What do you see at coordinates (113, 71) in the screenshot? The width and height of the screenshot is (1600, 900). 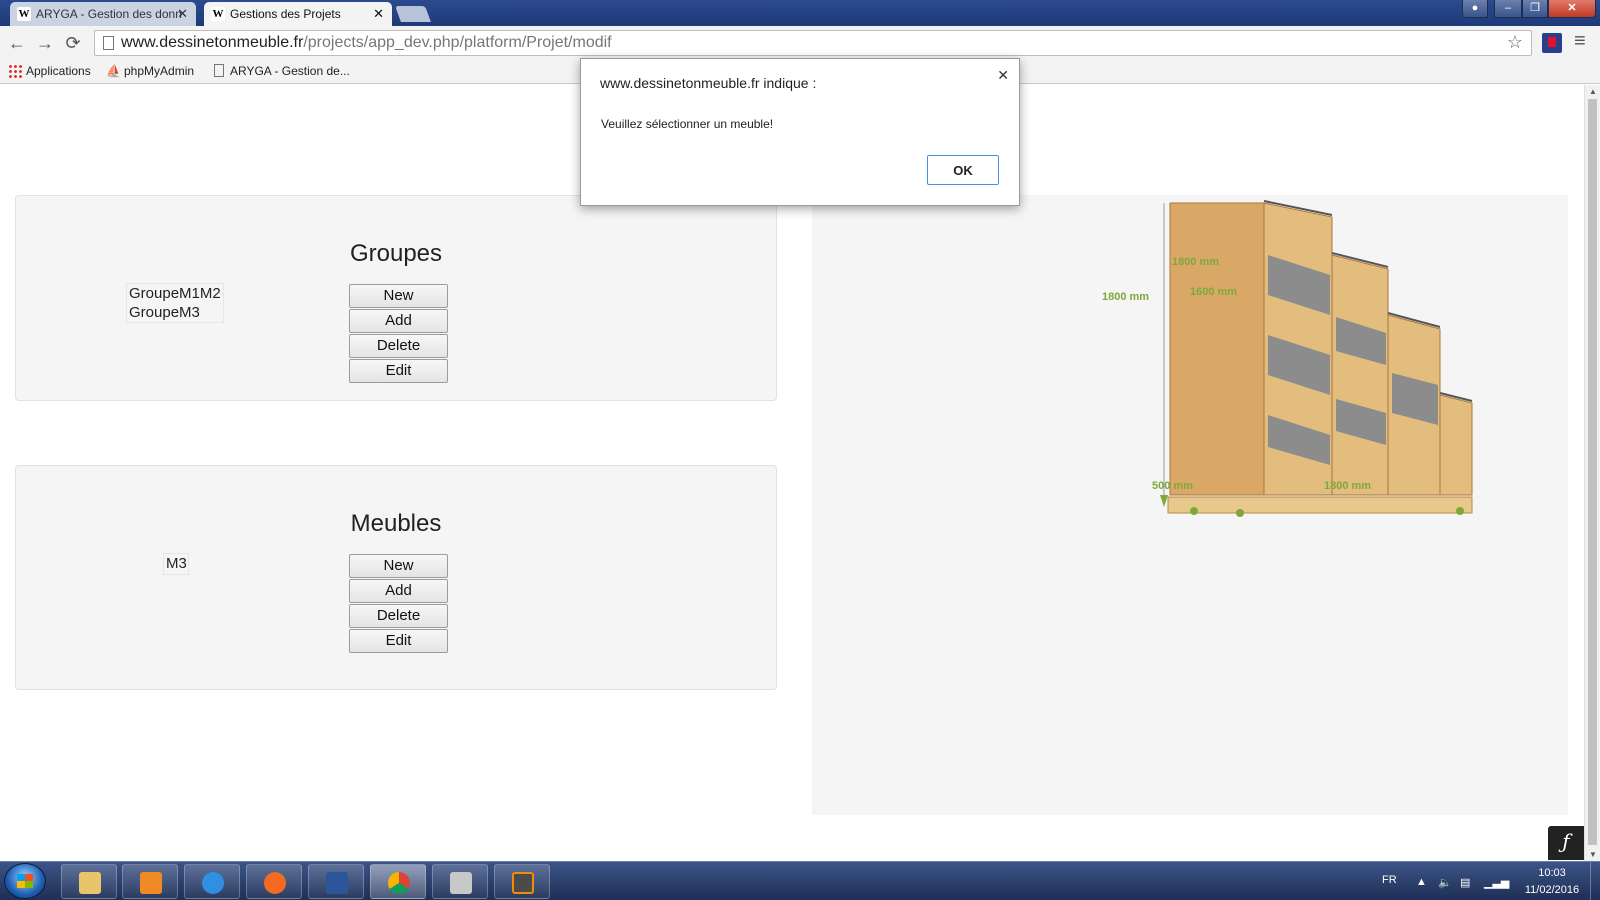 I see `phpmyadmin-icon: ⛵` at bounding box center [113, 71].